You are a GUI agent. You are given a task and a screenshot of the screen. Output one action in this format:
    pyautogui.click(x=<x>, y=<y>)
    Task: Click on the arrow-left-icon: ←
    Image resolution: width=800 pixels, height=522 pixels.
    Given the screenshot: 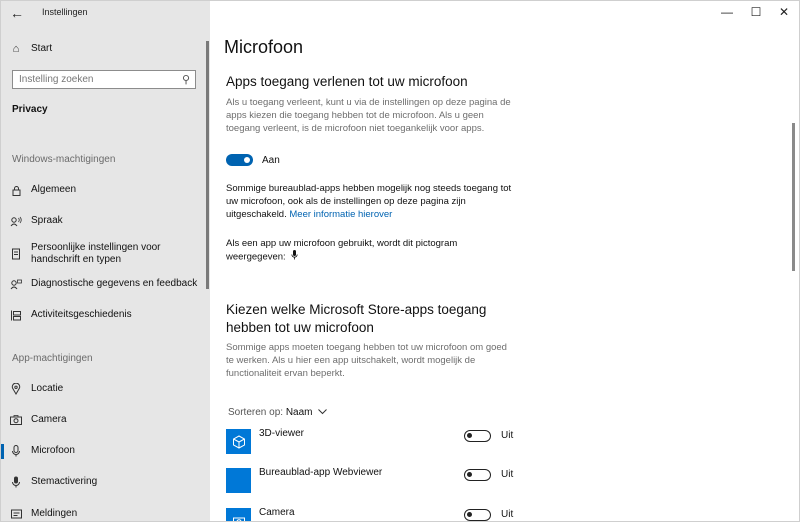 What is the action you would take?
    pyautogui.click(x=17, y=13)
    